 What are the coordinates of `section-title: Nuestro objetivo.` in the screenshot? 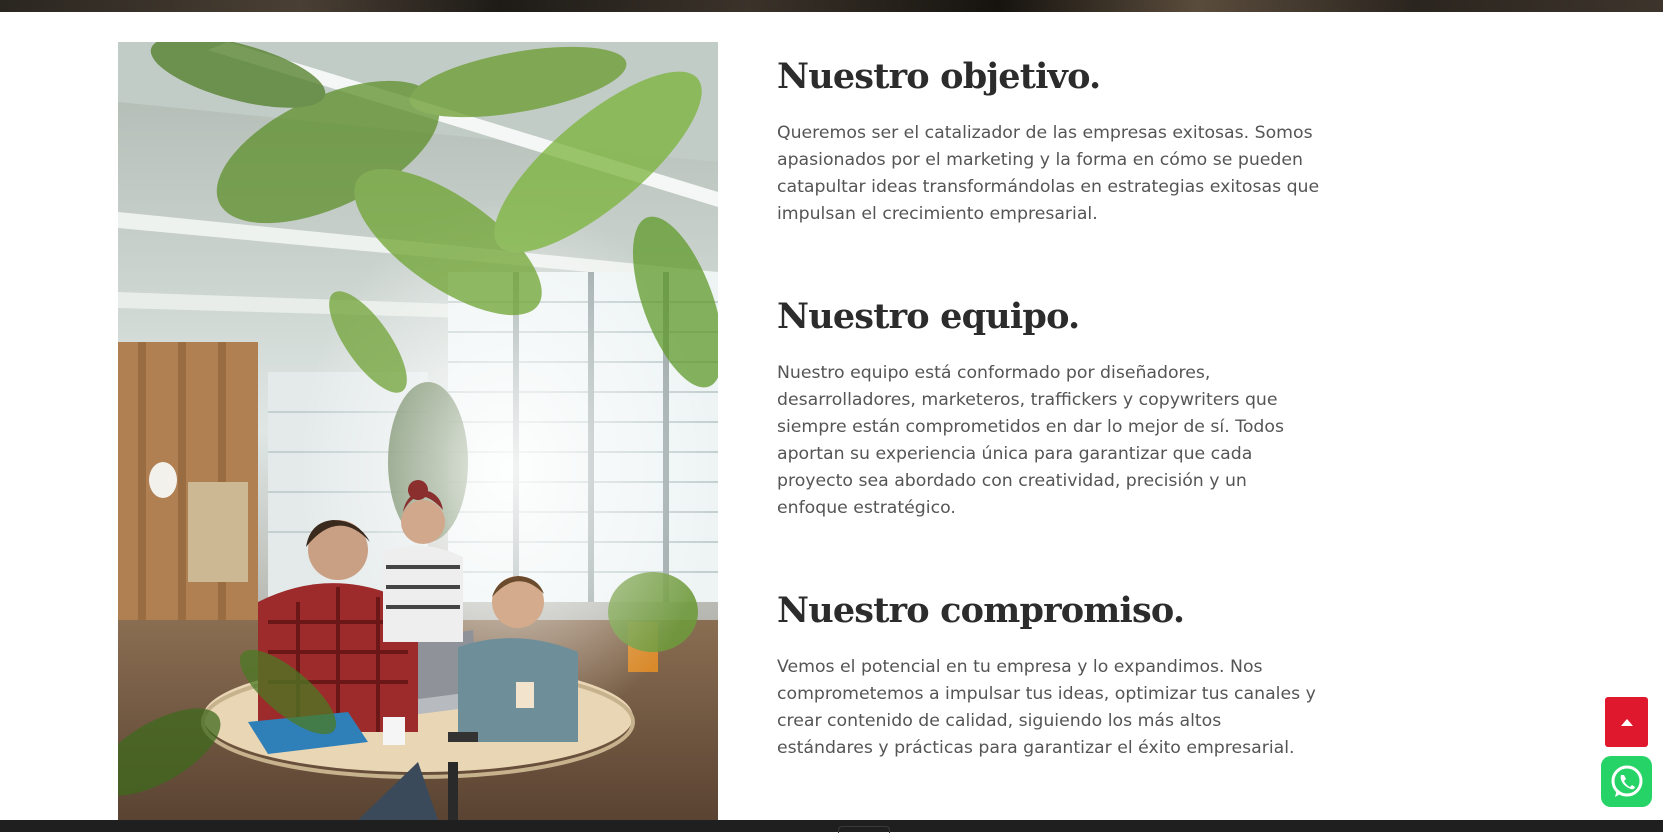 It's located at (939, 76).